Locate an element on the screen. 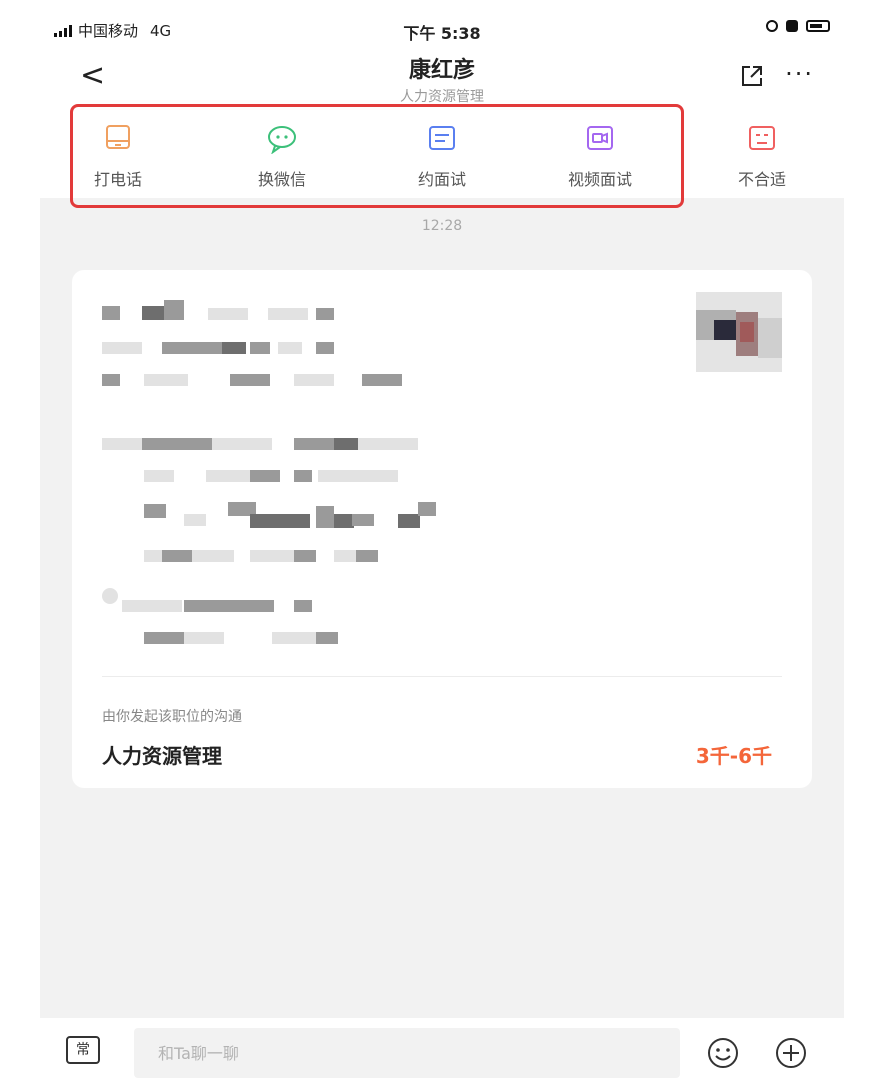 This screenshot has height=1084, width=870. schedule-interview-button: 约面试 is located at coordinates (442, 157).